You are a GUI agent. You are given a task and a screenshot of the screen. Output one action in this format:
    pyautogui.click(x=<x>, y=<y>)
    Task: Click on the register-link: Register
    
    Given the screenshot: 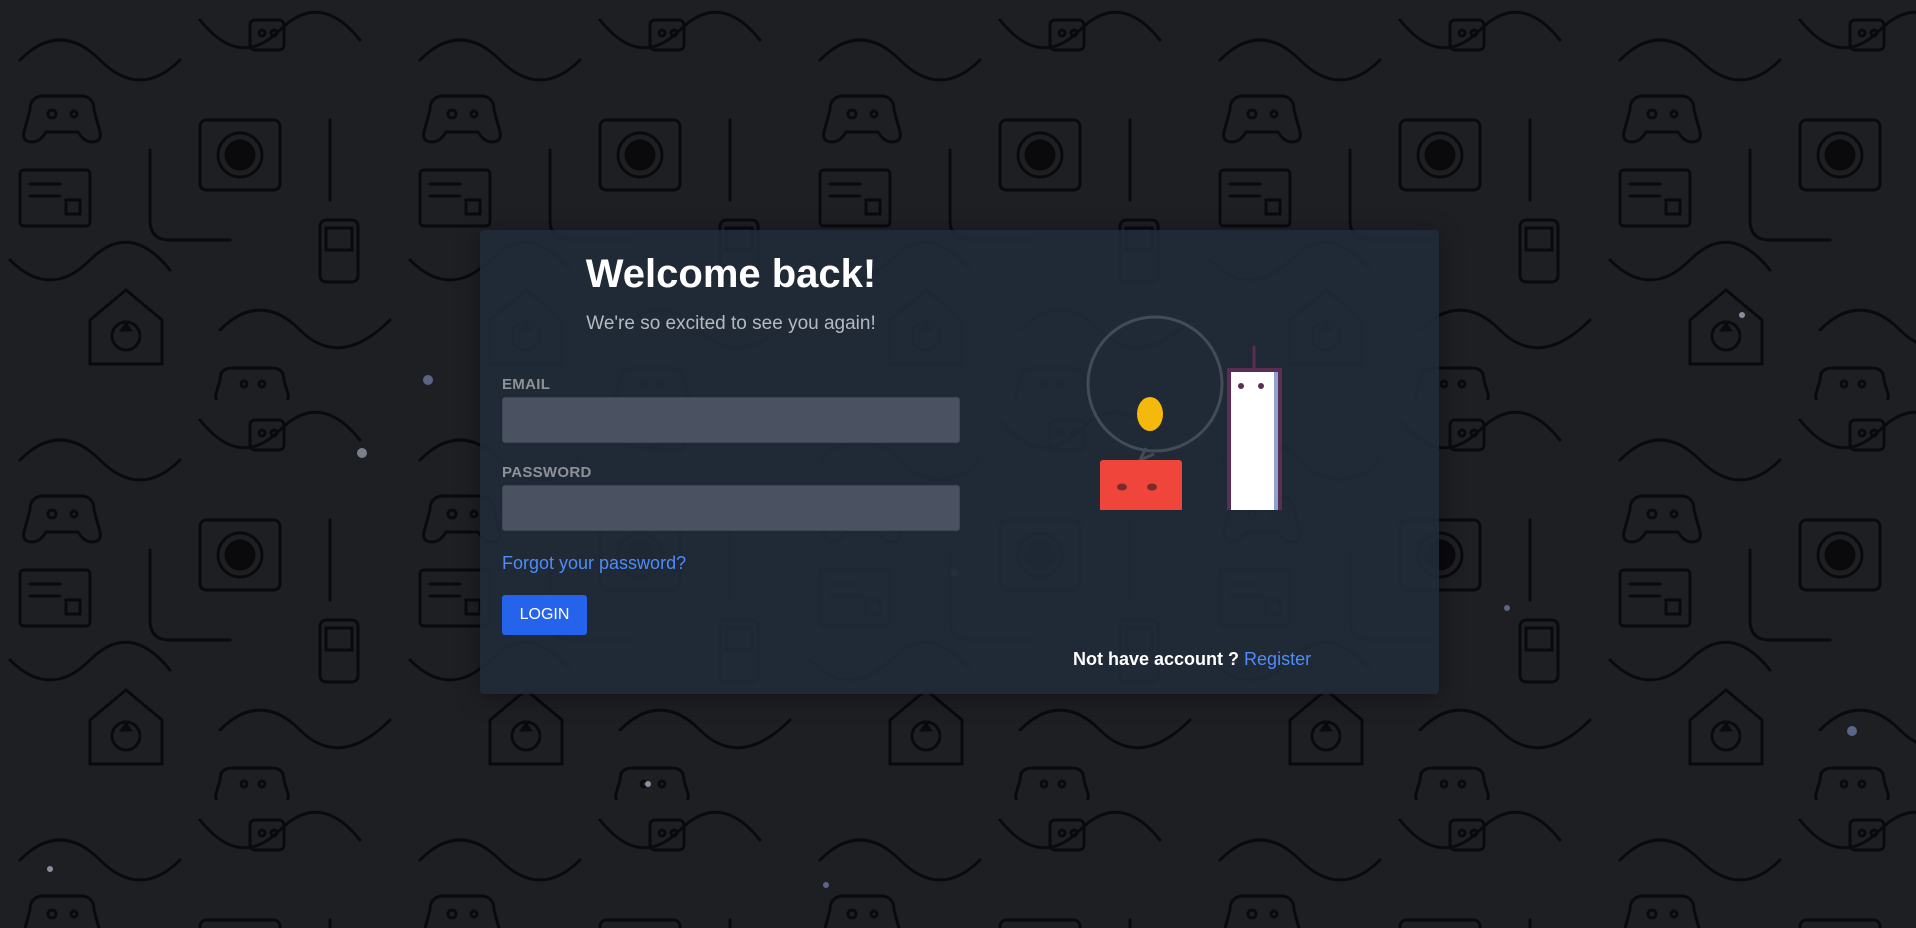 What is the action you would take?
    pyautogui.click(x=1277, y=659)
    